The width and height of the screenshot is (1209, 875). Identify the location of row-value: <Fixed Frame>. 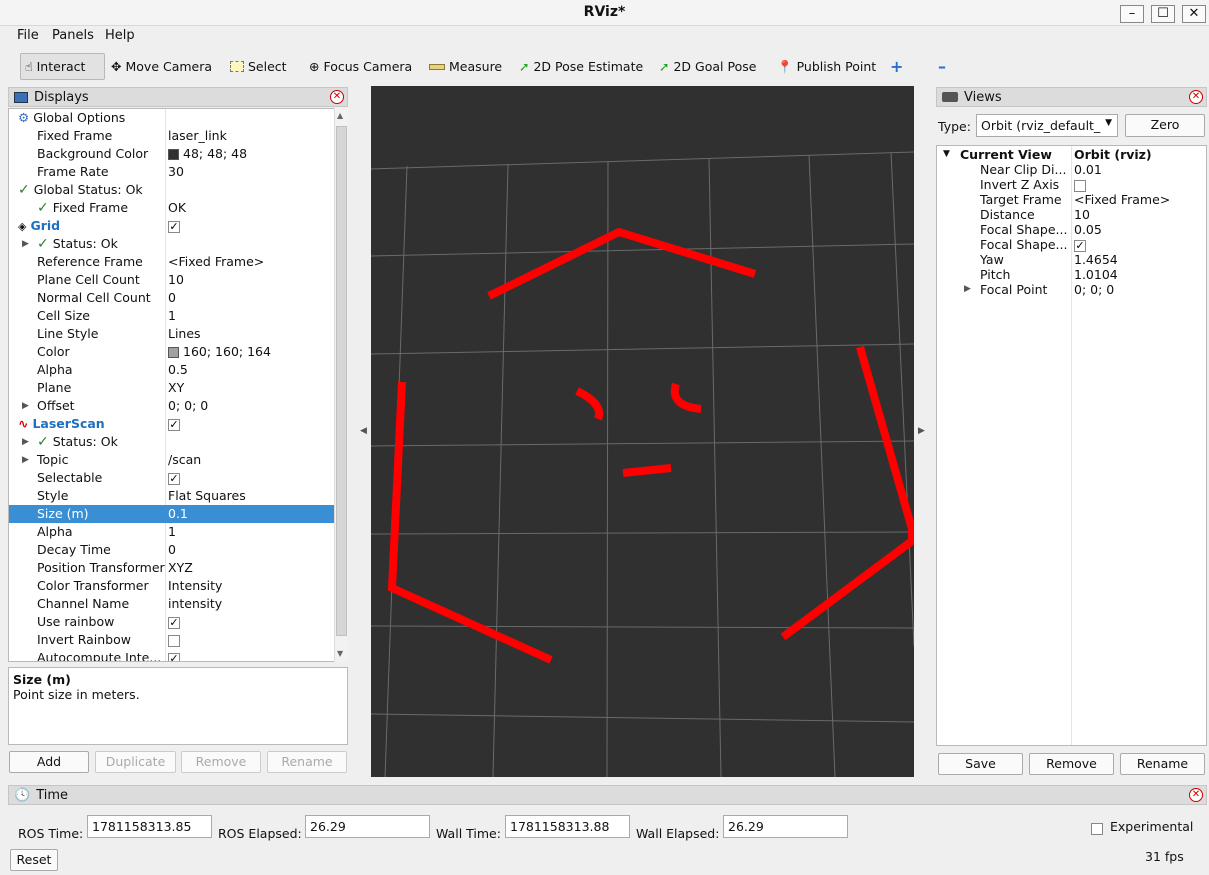
(216, 262).